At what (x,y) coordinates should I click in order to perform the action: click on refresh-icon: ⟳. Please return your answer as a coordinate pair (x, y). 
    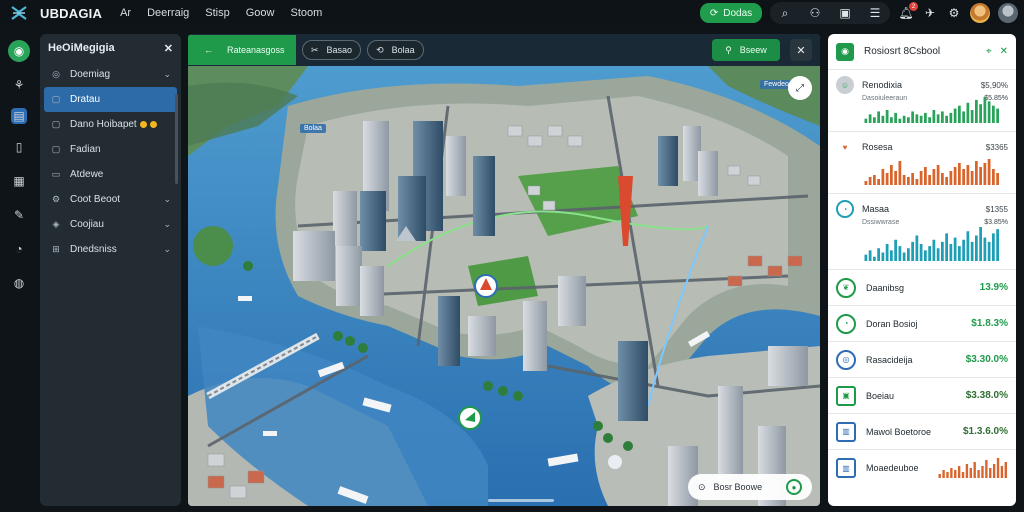
    Looking at the image, I should click on (714, 13).